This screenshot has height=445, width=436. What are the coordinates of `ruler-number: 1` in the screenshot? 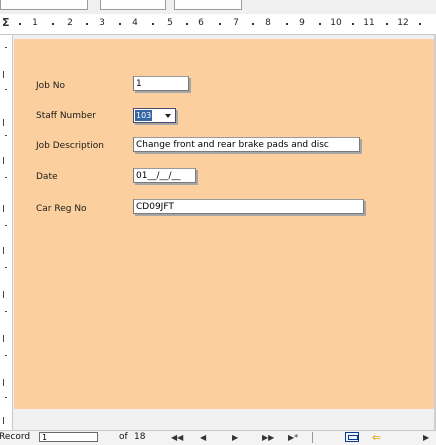 It's located at (35, 23).